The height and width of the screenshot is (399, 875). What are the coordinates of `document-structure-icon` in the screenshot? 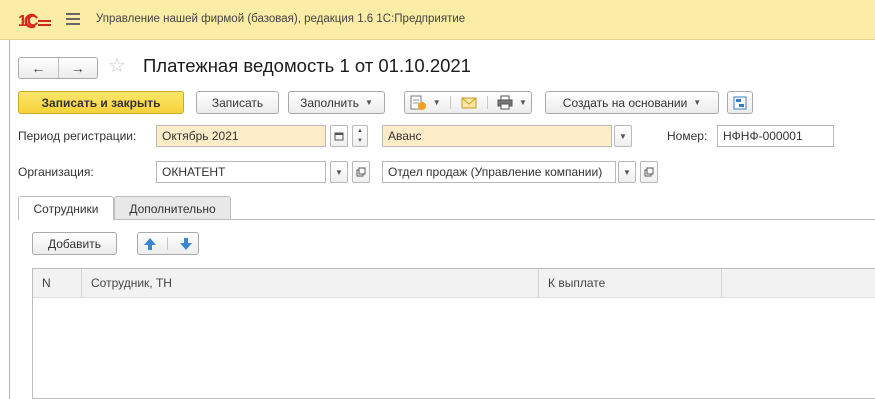 It's located at (740, 102).